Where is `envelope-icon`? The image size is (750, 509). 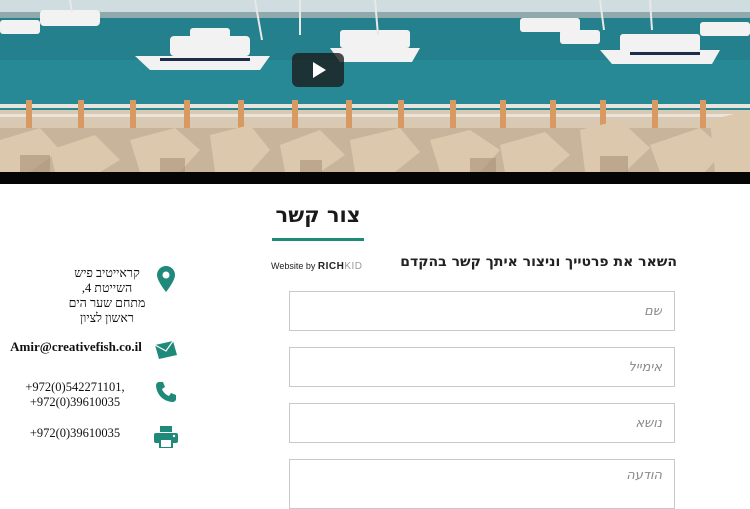
envelope-icon is located at coordinates (165, 350).